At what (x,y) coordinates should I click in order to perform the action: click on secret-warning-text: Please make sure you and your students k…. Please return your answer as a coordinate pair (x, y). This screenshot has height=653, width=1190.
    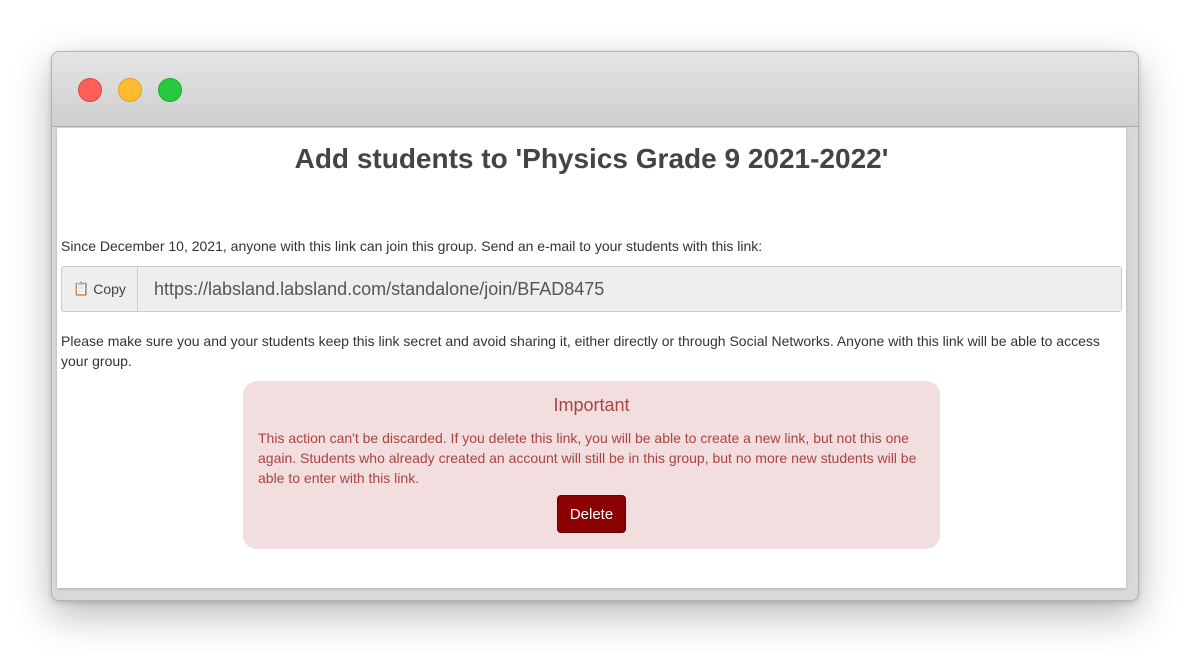
    Looking at the image, I should click on (580, 351).